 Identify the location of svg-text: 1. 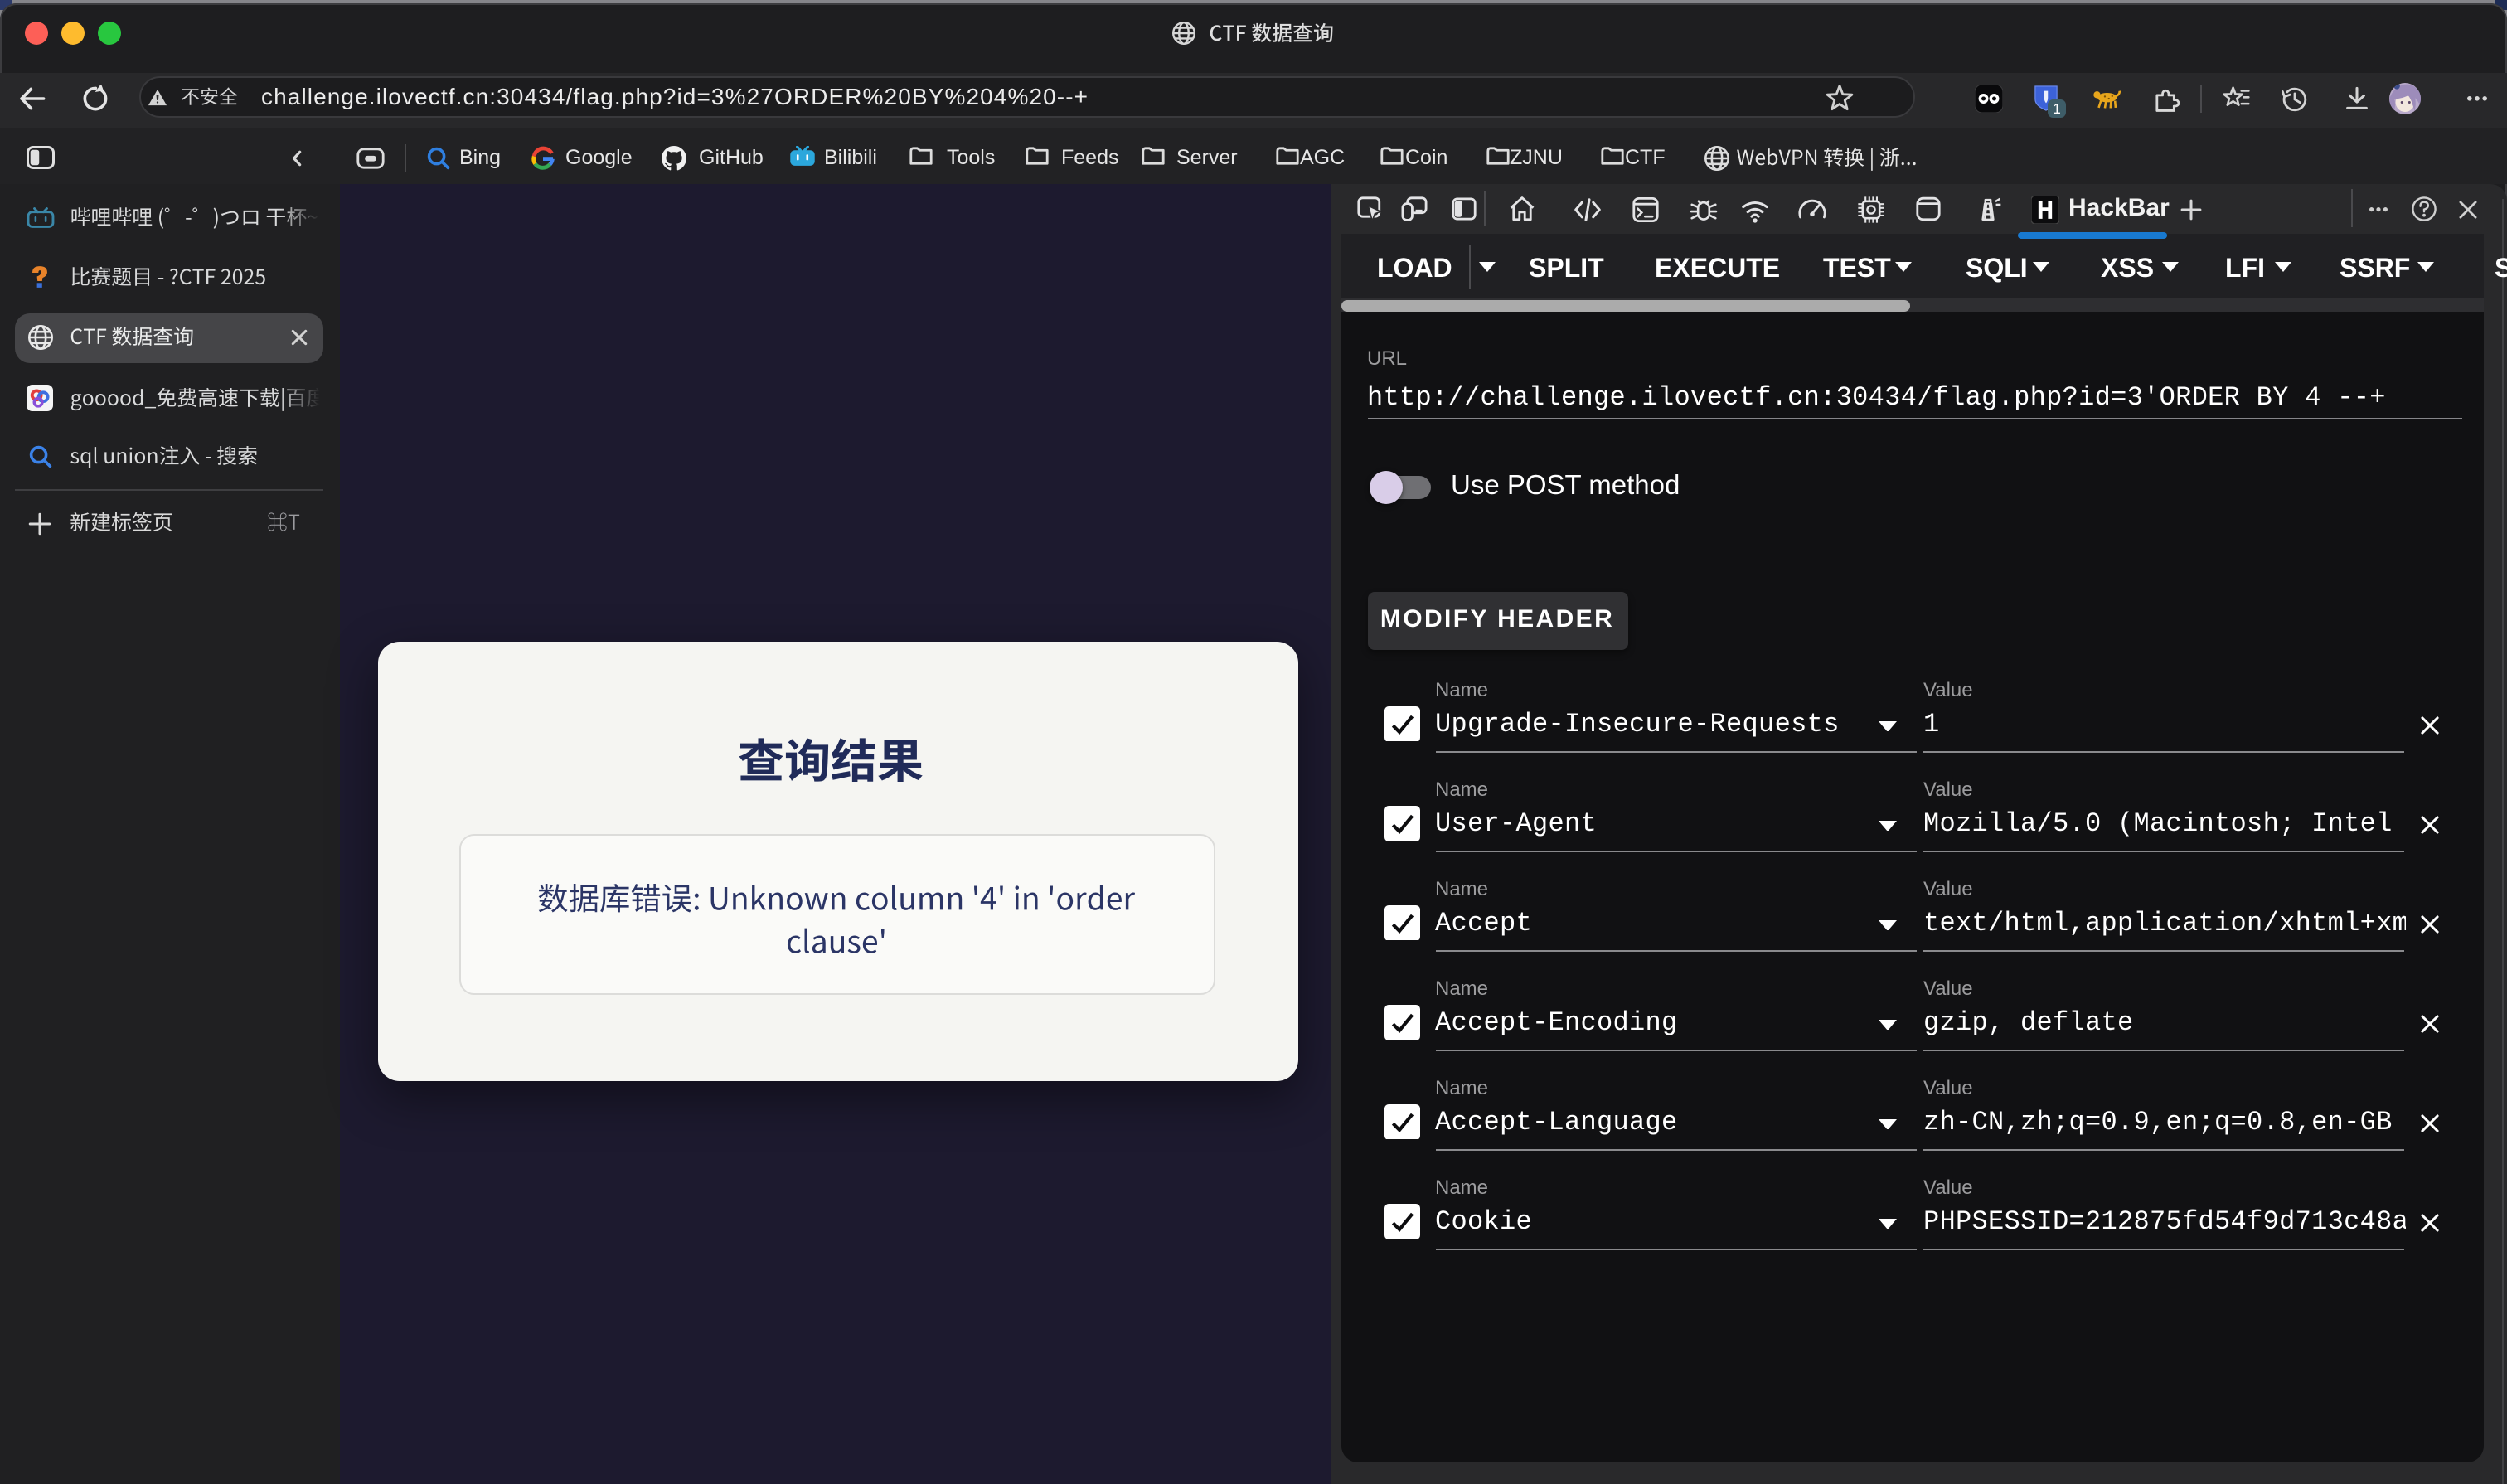
(2057, 109).